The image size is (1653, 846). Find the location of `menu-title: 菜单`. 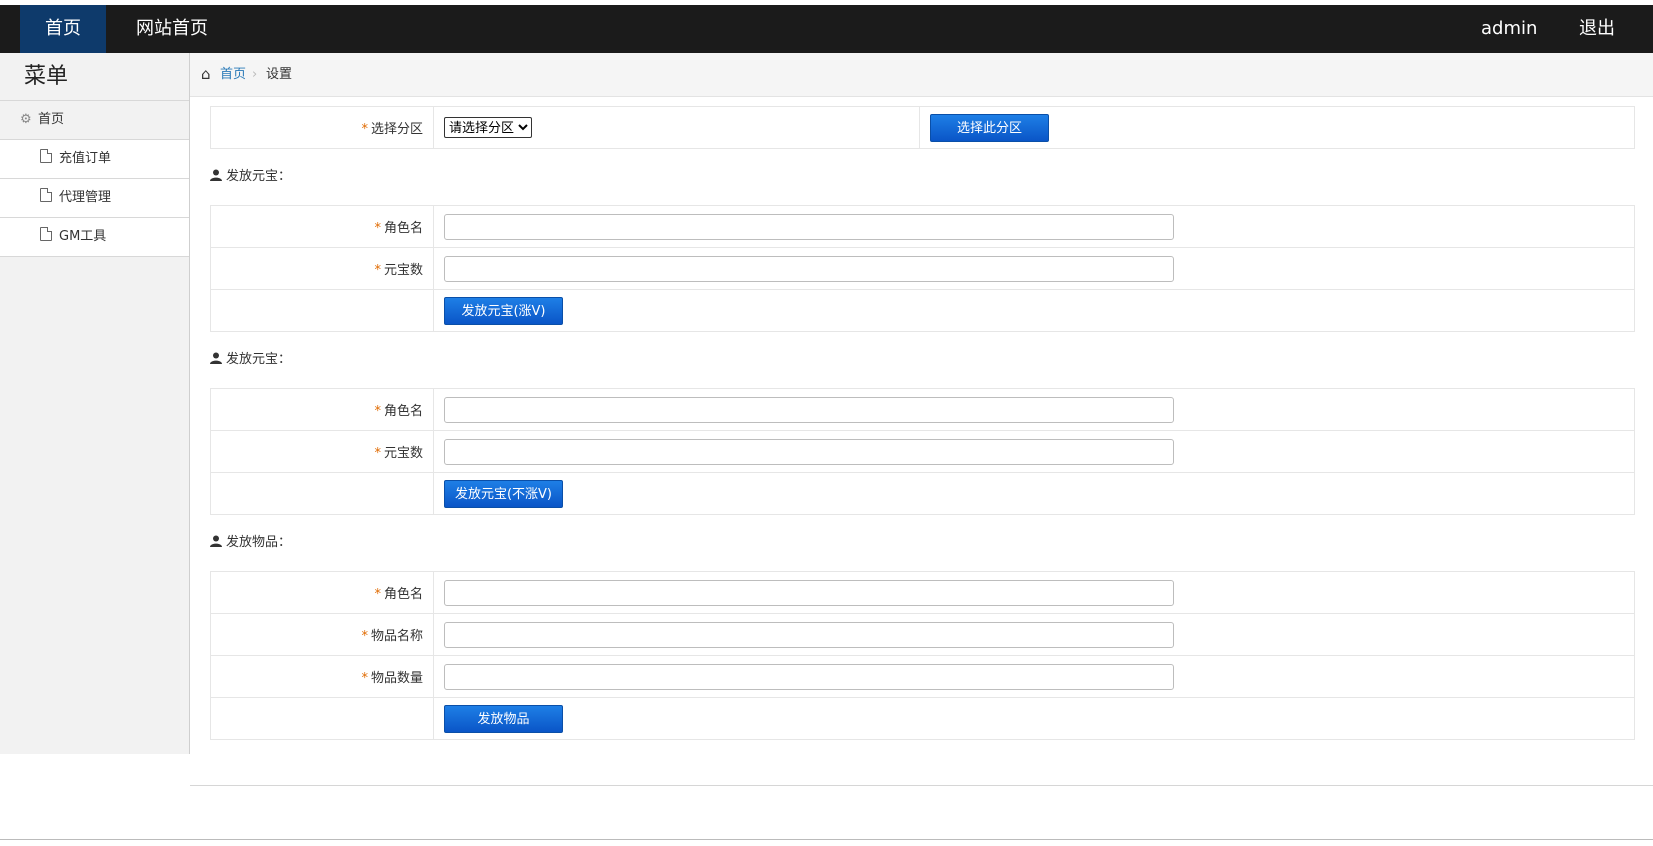

menu-title: 菜单 is located at coordinates (94, 77).